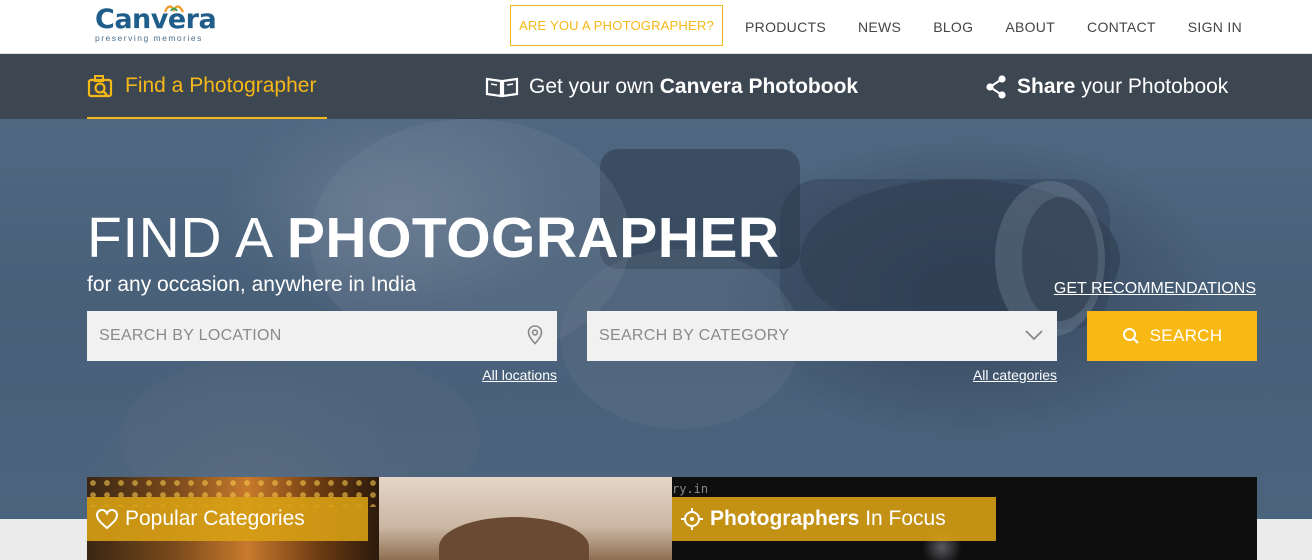  I want to click on tab-photobook-strong: Canvera Photobook, so click(759, 86).